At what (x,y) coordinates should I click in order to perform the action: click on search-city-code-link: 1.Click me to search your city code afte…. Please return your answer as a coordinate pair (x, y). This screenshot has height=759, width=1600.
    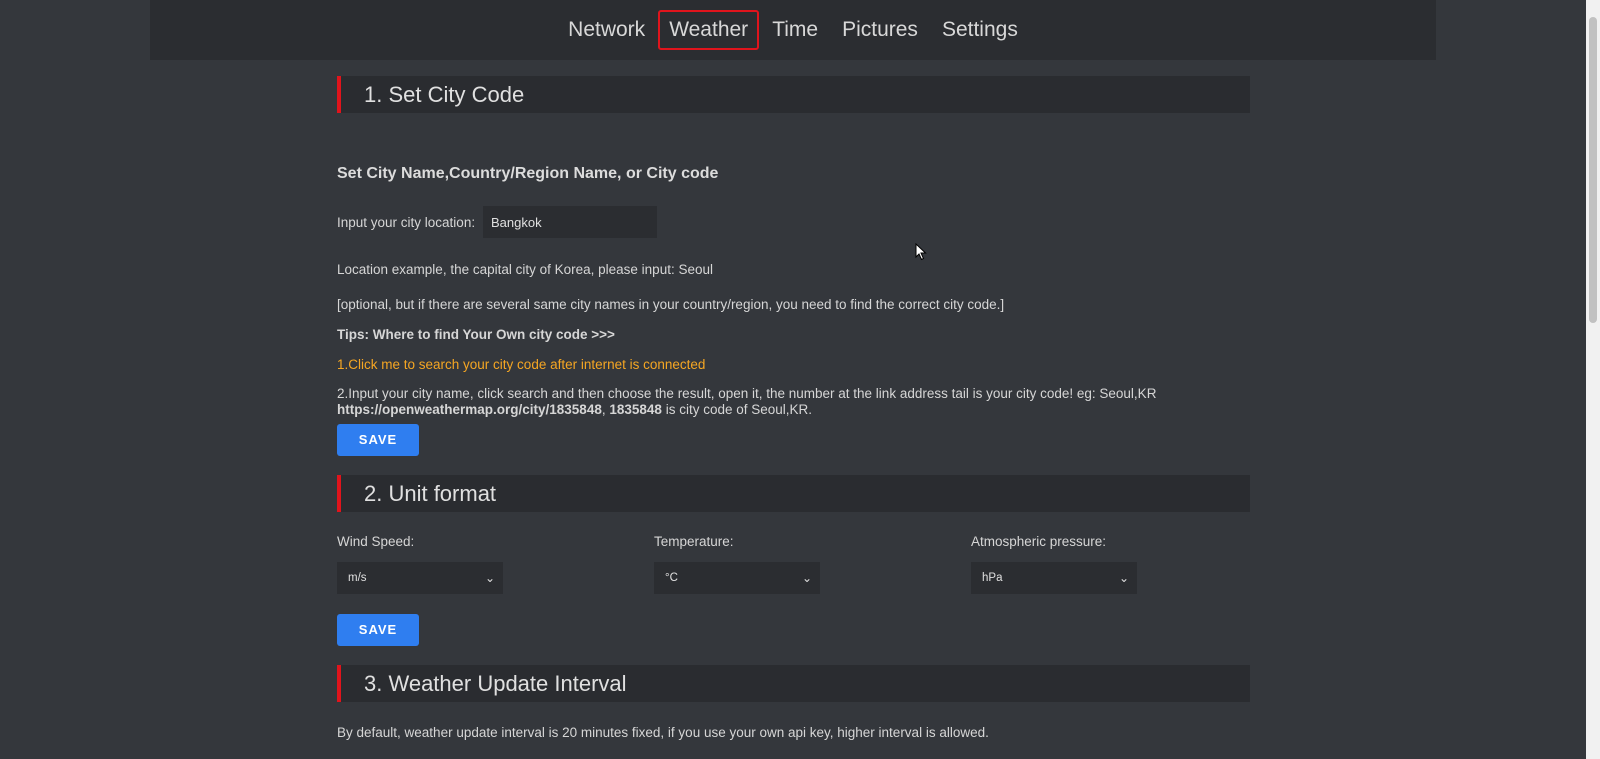
    Looking at the image, I should click on (521, 364).